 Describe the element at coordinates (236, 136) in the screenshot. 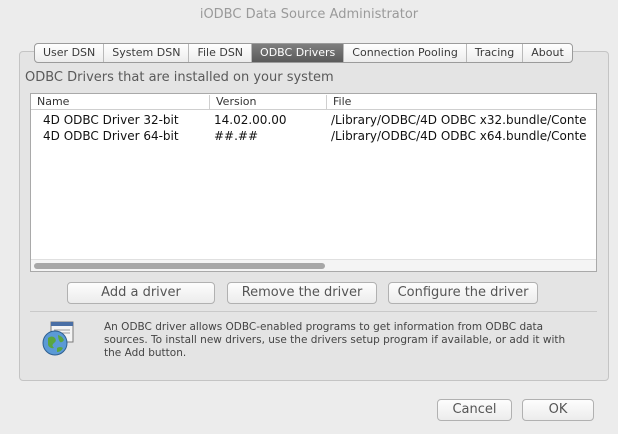

I see `cell-version: ##.##` at that location.